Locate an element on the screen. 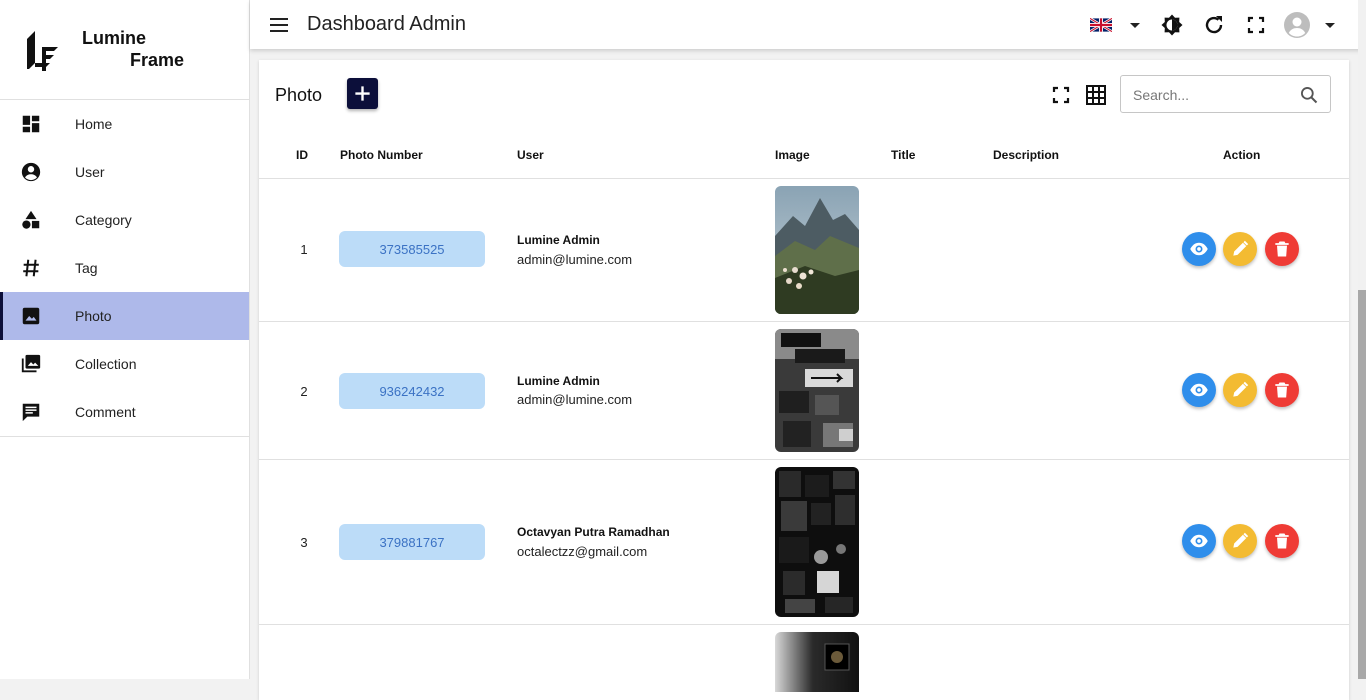  add-icon is located at coordinates (362, 93).